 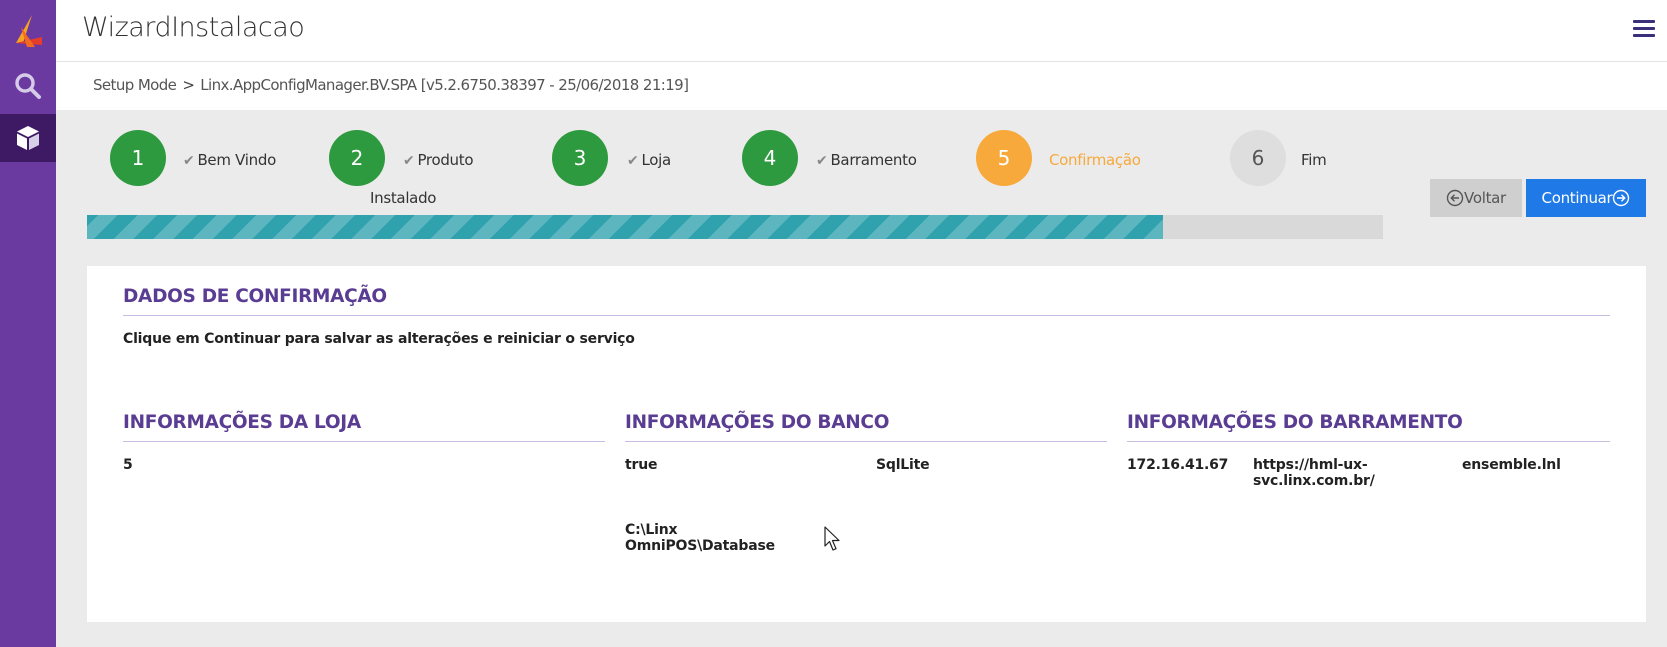 What do you see at coordinates (1178, 465) in the screenshot?
I see `bus-ip-value: 172.16.41.67` at bounding box center [1178, 465].